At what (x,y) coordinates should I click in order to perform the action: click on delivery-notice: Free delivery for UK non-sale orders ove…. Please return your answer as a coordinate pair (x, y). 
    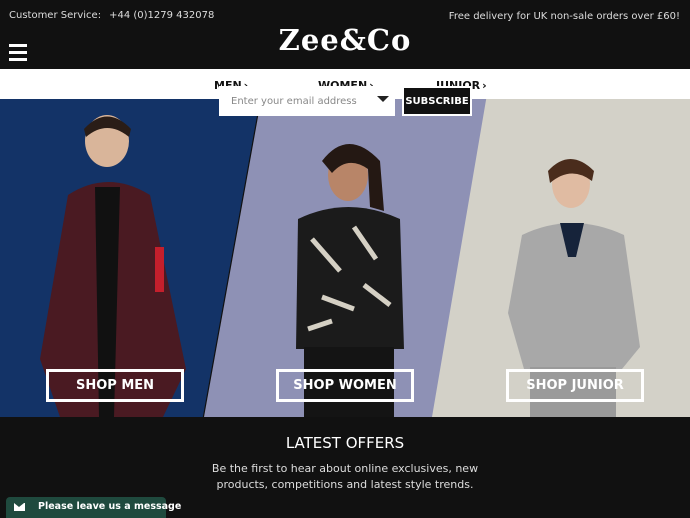
    Looking at the image, I should click on (564, 16).